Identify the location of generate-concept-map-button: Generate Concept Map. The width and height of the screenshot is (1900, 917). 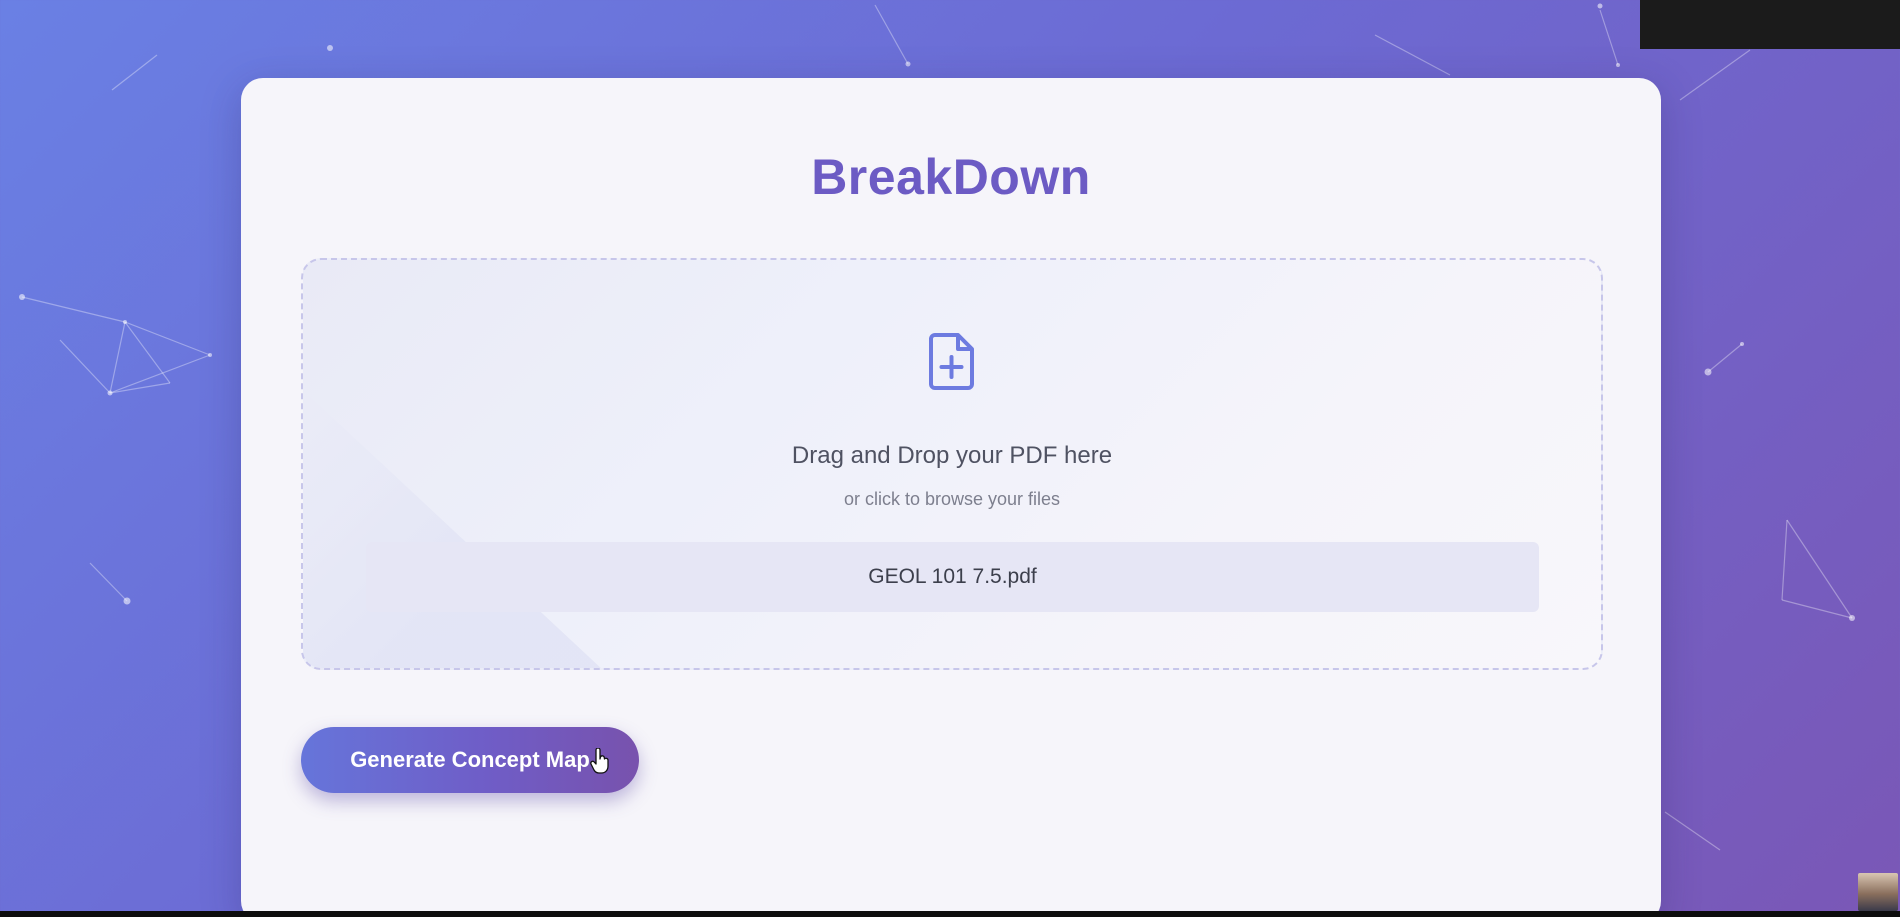
(470, 760).